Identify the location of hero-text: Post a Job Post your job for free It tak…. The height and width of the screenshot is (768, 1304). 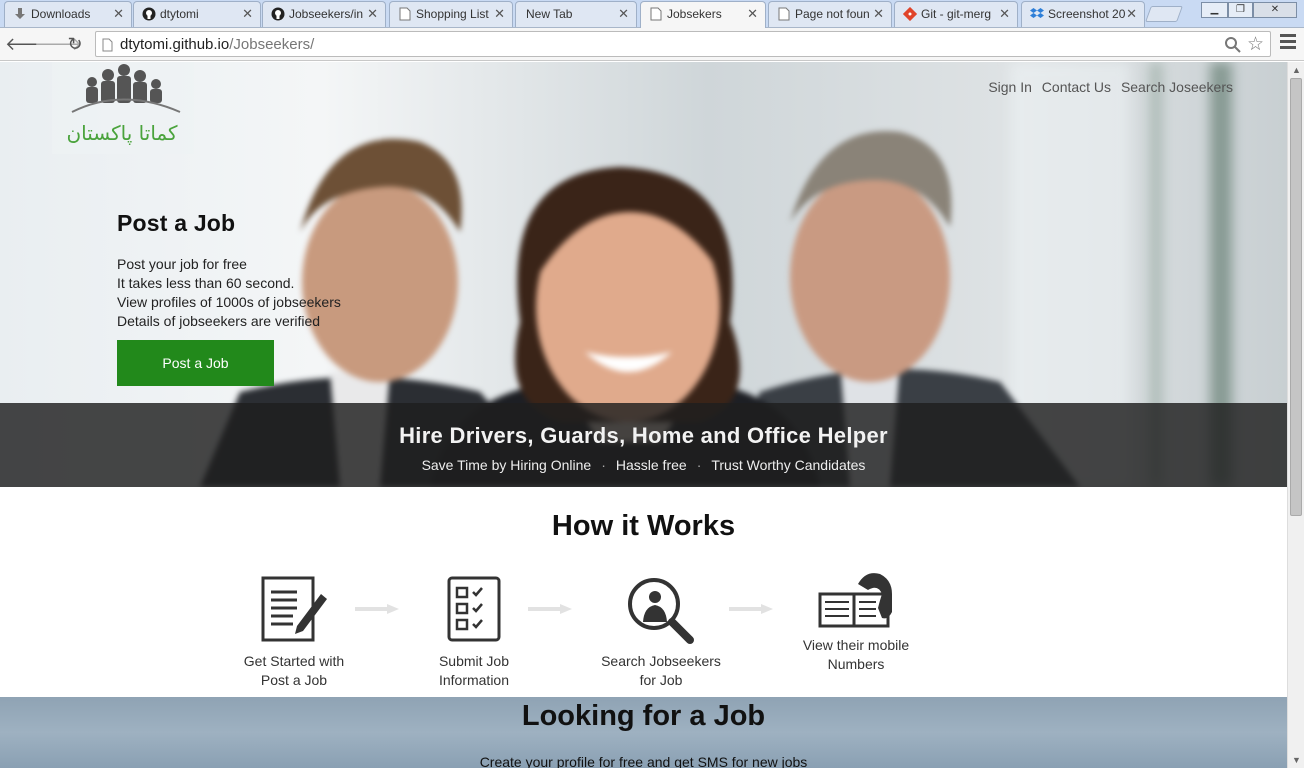
(267, 270).